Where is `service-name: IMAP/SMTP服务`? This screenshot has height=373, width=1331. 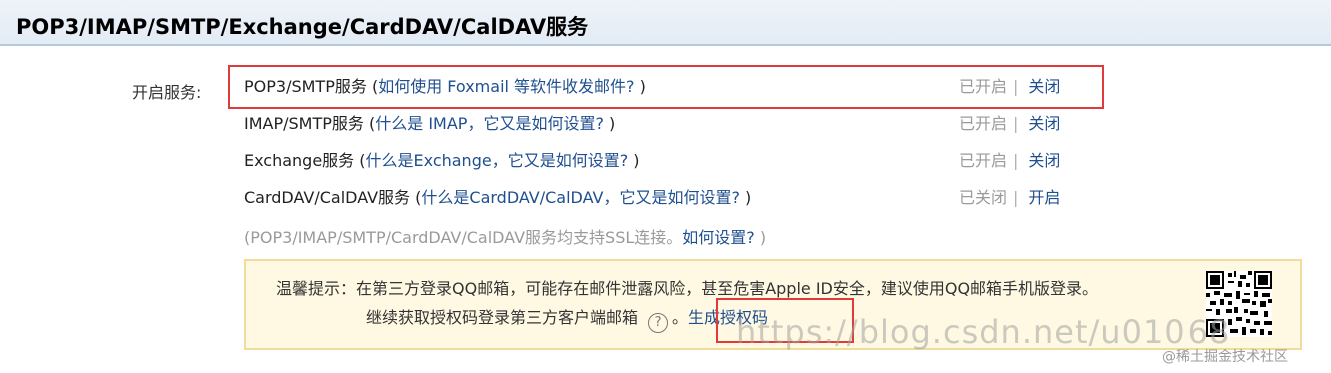 service-name: IMAP/SMTP服务 is located at coordinates (304, 123).